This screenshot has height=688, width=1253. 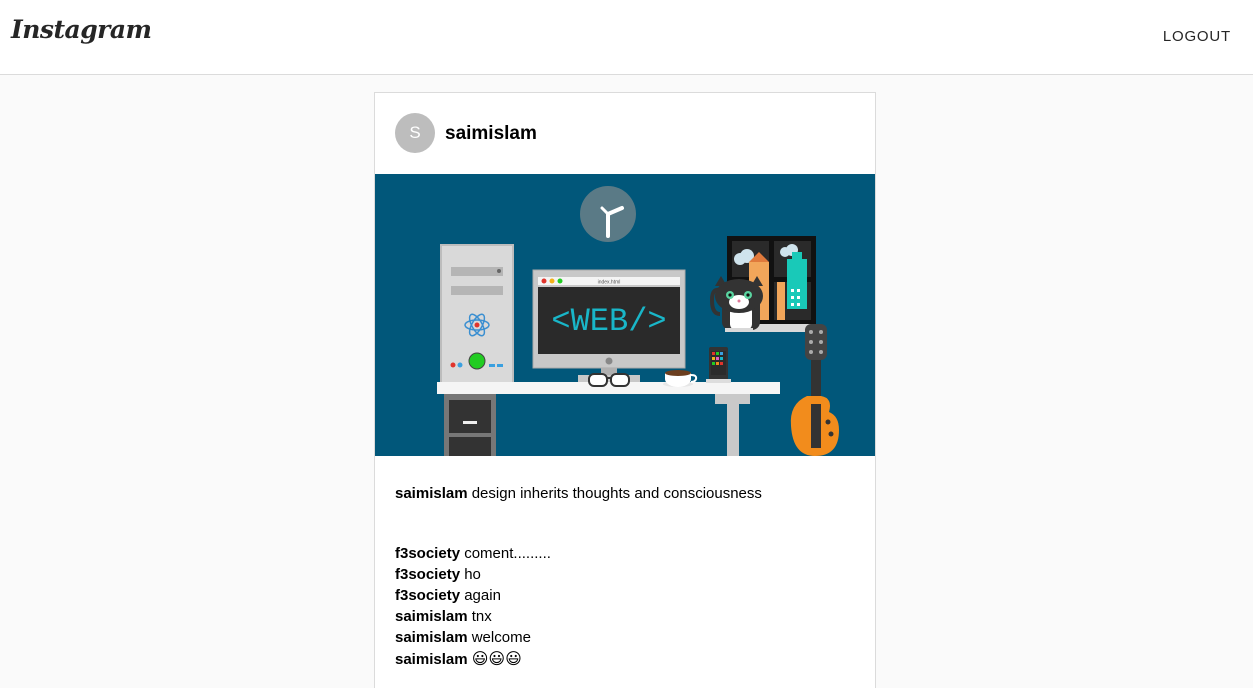 What do you see at coordinates (608, 321) in the screenshot?
I see `screen-code-text: <WEB/>` at bounding box center [608, 321].